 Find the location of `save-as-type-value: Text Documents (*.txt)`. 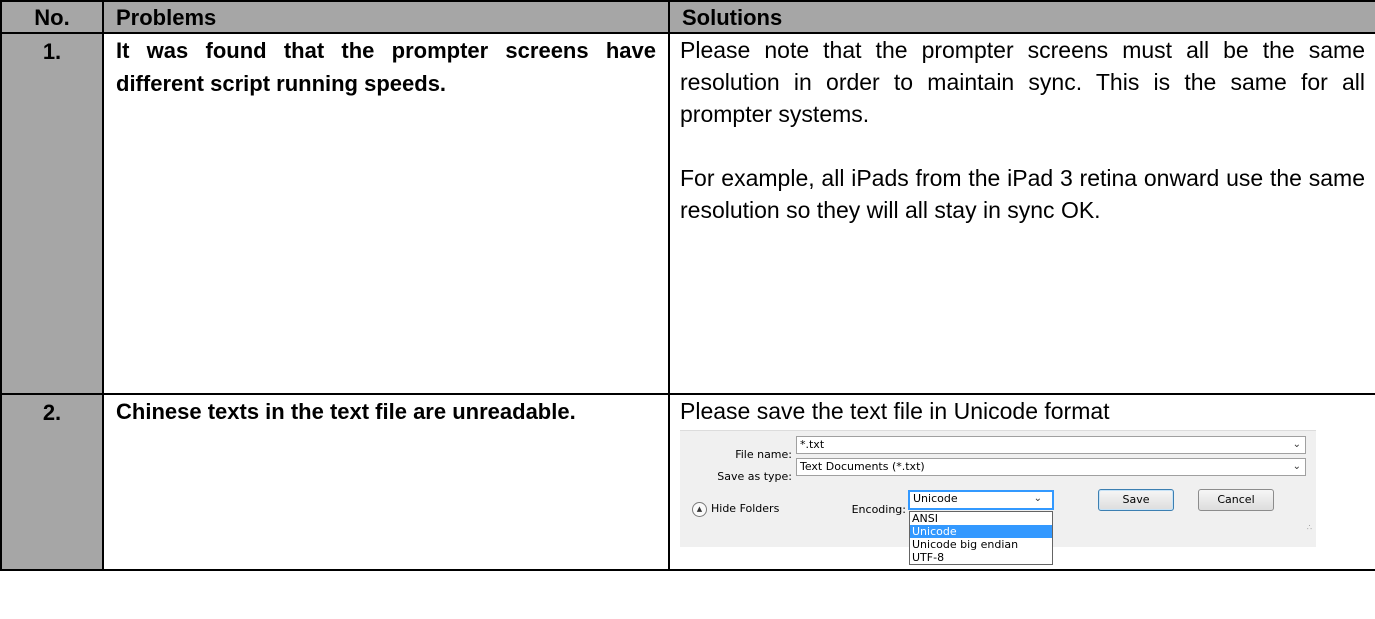

save-as-type-value: Text Documents (*.txt) is located at coordinates (862, 466).